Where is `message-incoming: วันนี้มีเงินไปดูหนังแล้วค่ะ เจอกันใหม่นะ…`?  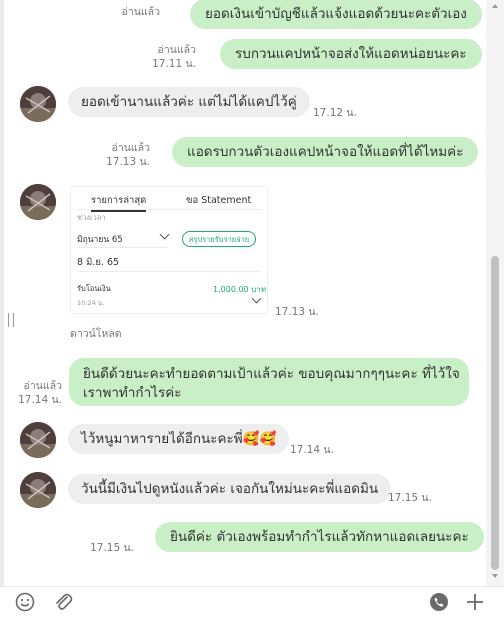
message-incoming: วันนี้มีเงินไปดูหนังแล้วค่ะ เจอกันใหม่นะ… is located at coordinates (230, 489).